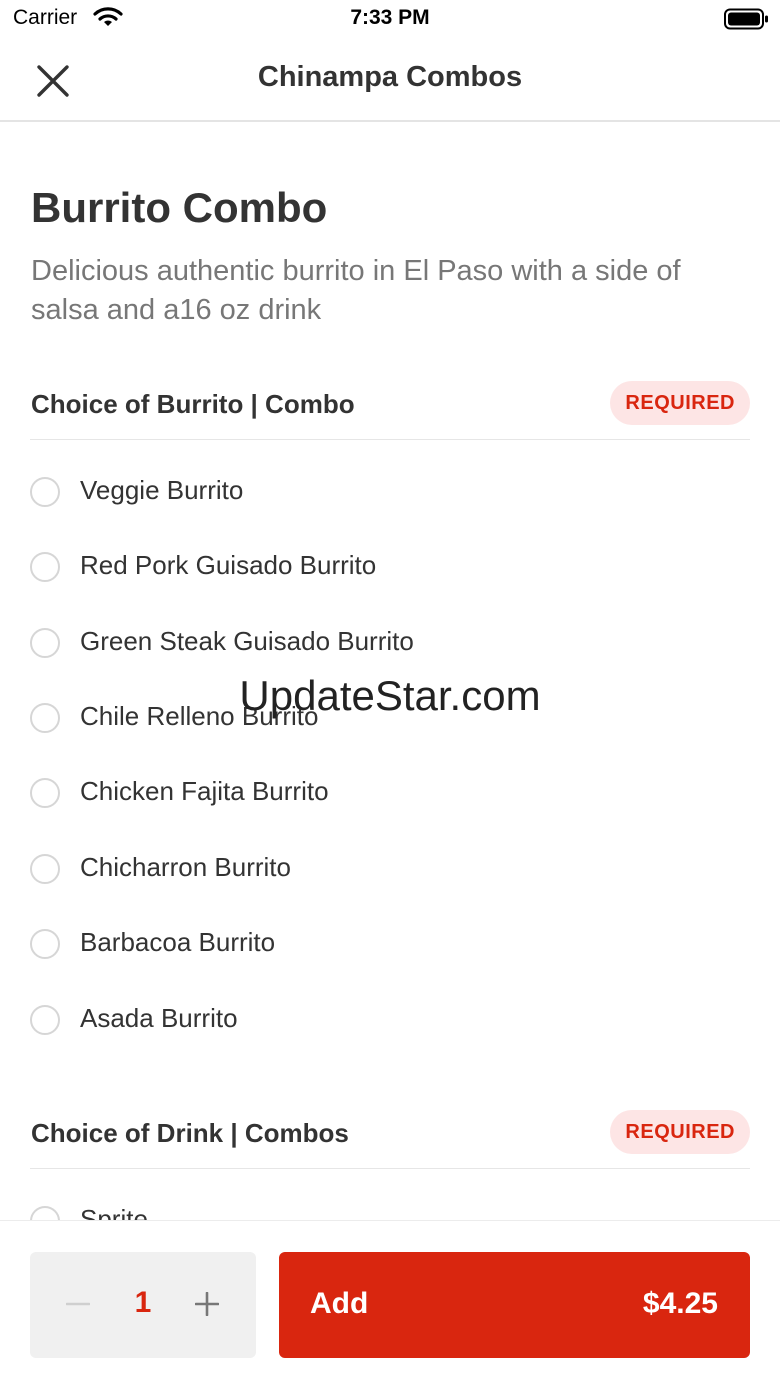 Image resolution: width=780 pixels, height=1388 pixels. Describe the element at coordinates (390, 795) in the screenshot. I see `option-chicken-fajita-burrito: Chicken Fajita Burrito` at that location.